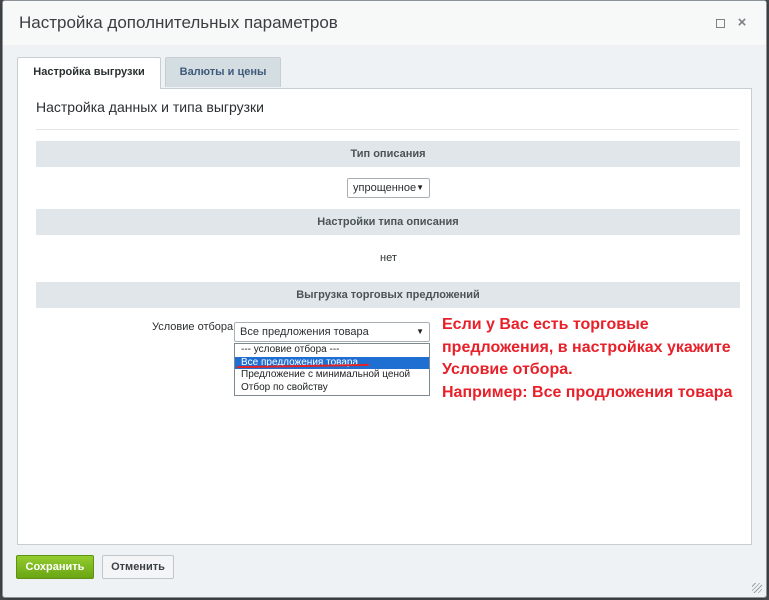 The image size is (769, 600). I want to click on option-placeholder: --- условие отбора ---, so click(332, 350).